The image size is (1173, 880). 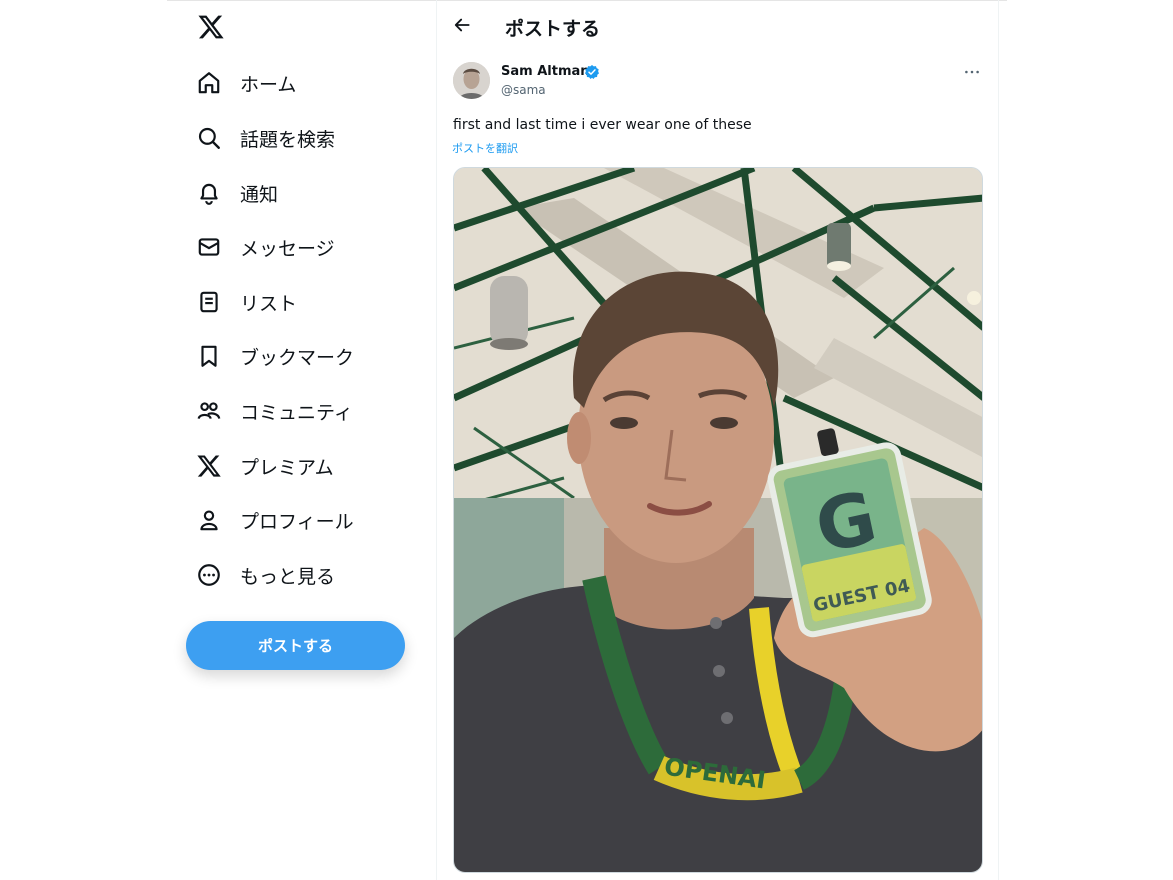 What do you see at coordinates (288, 139) in the screenshot?
I see `sidebar-item-label: 話題を検索` at bounding box center [288, 139].